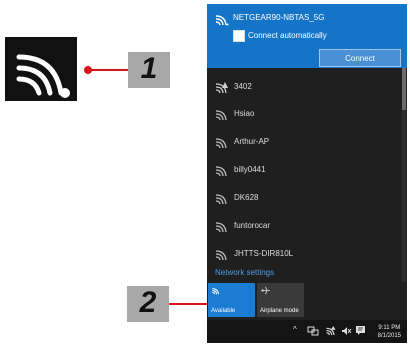  What do you see at coordinates (280, 300) in the screenshot?
I see `airplane-mode-tile: Airplane mode` at bounding box center [280, 300].